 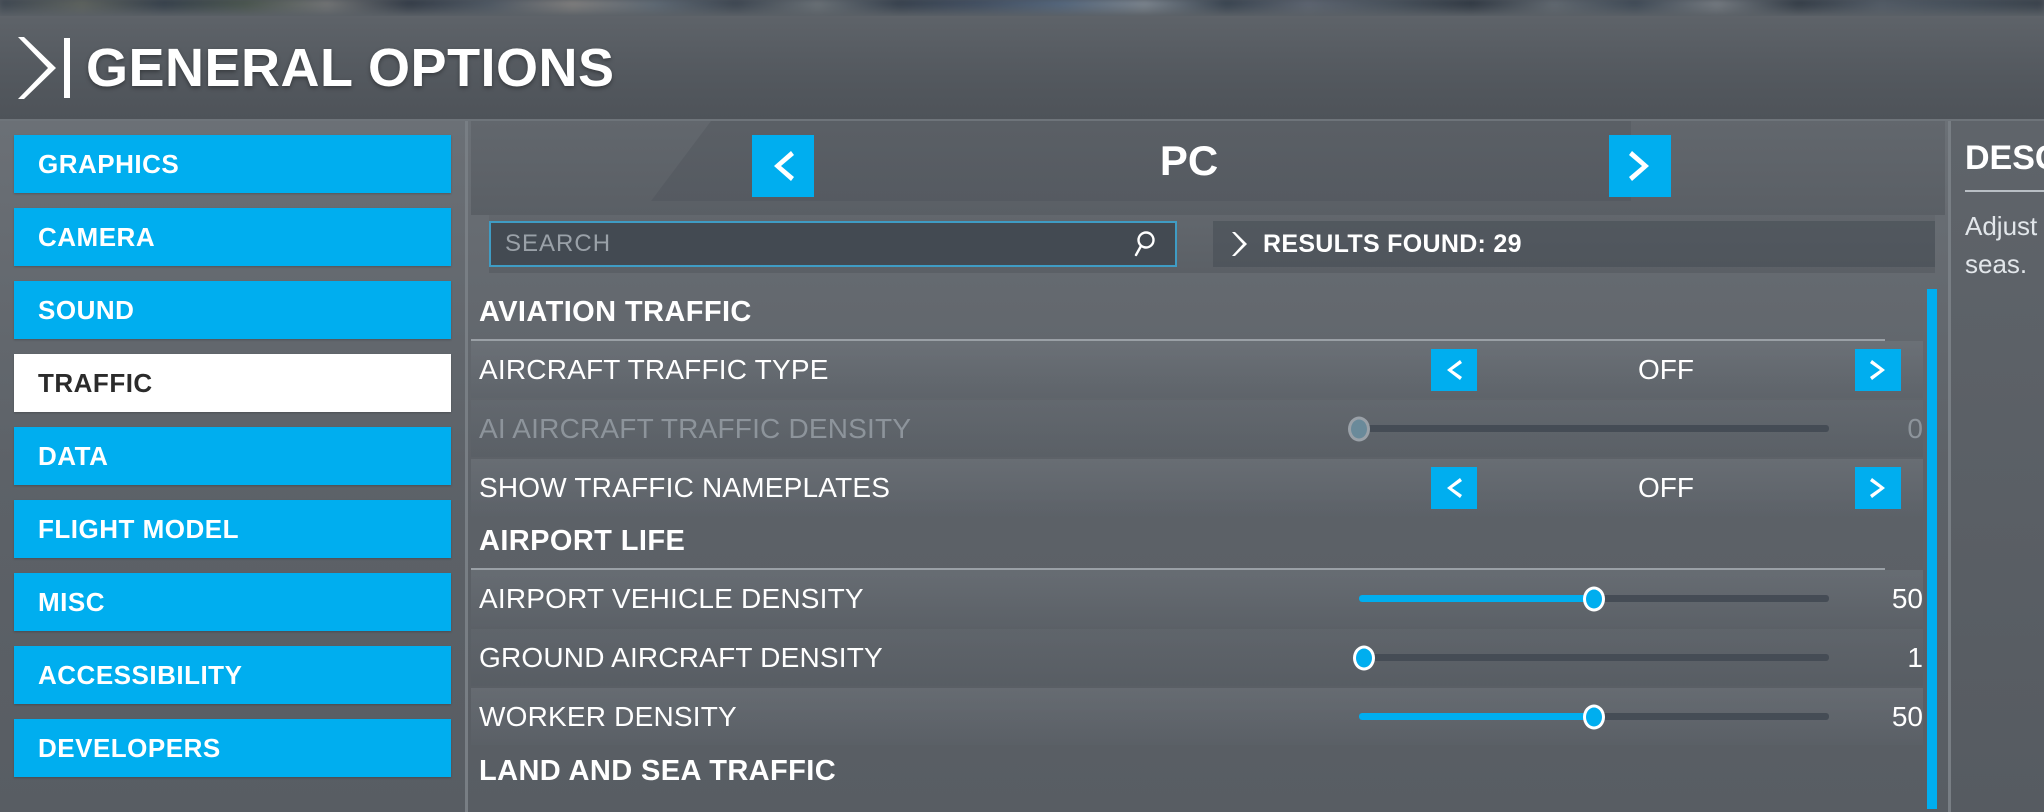 What do you see at coordinates (350, 67) in the screenshot?
I see `page-title: GENERAL OPTIONS` at bounding box center [350, 67].